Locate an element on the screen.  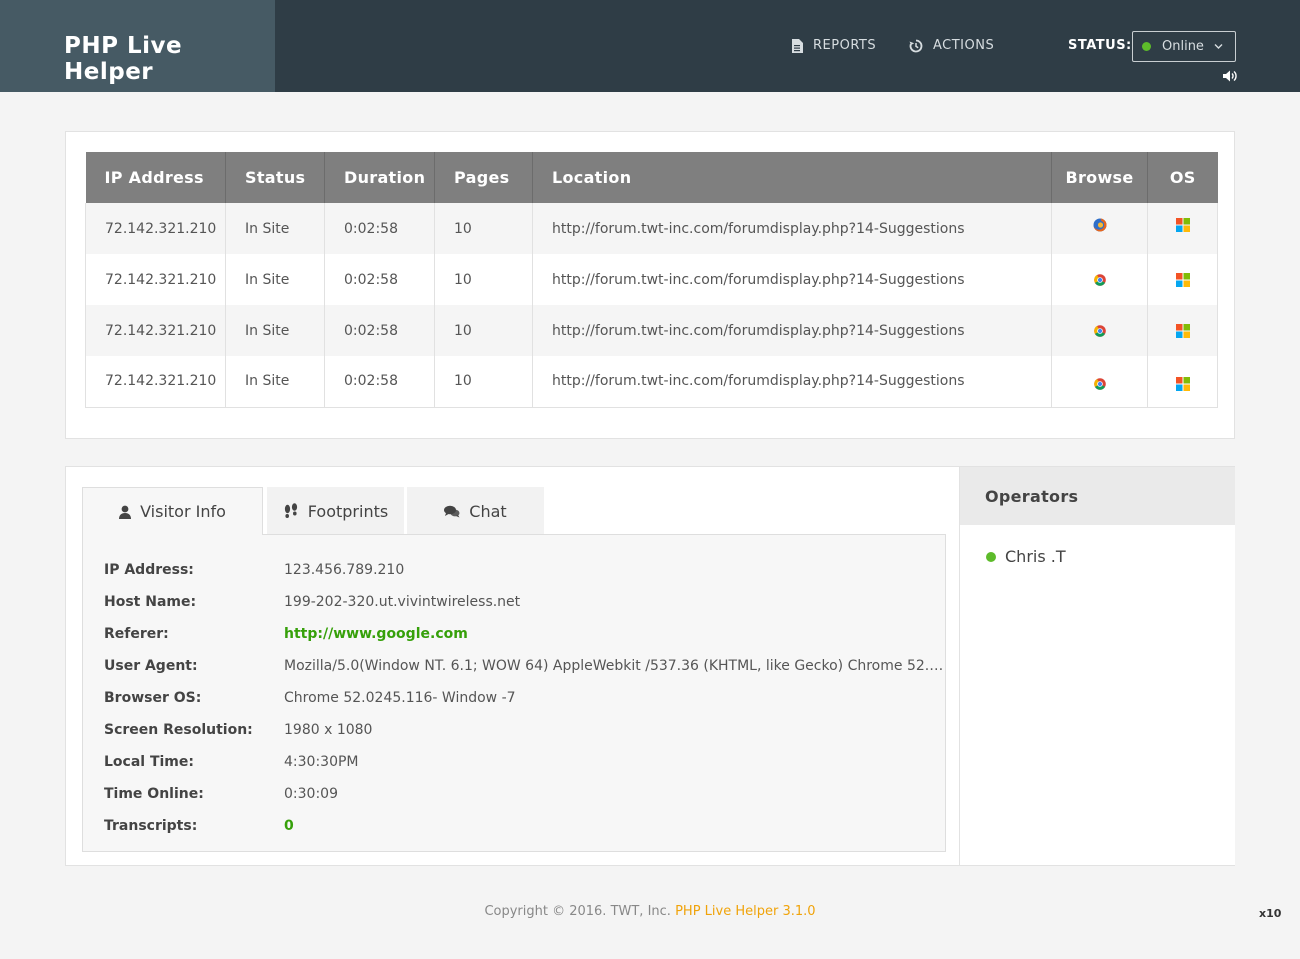
operator-item: Chris .T is located at coordinates (1026, 556).